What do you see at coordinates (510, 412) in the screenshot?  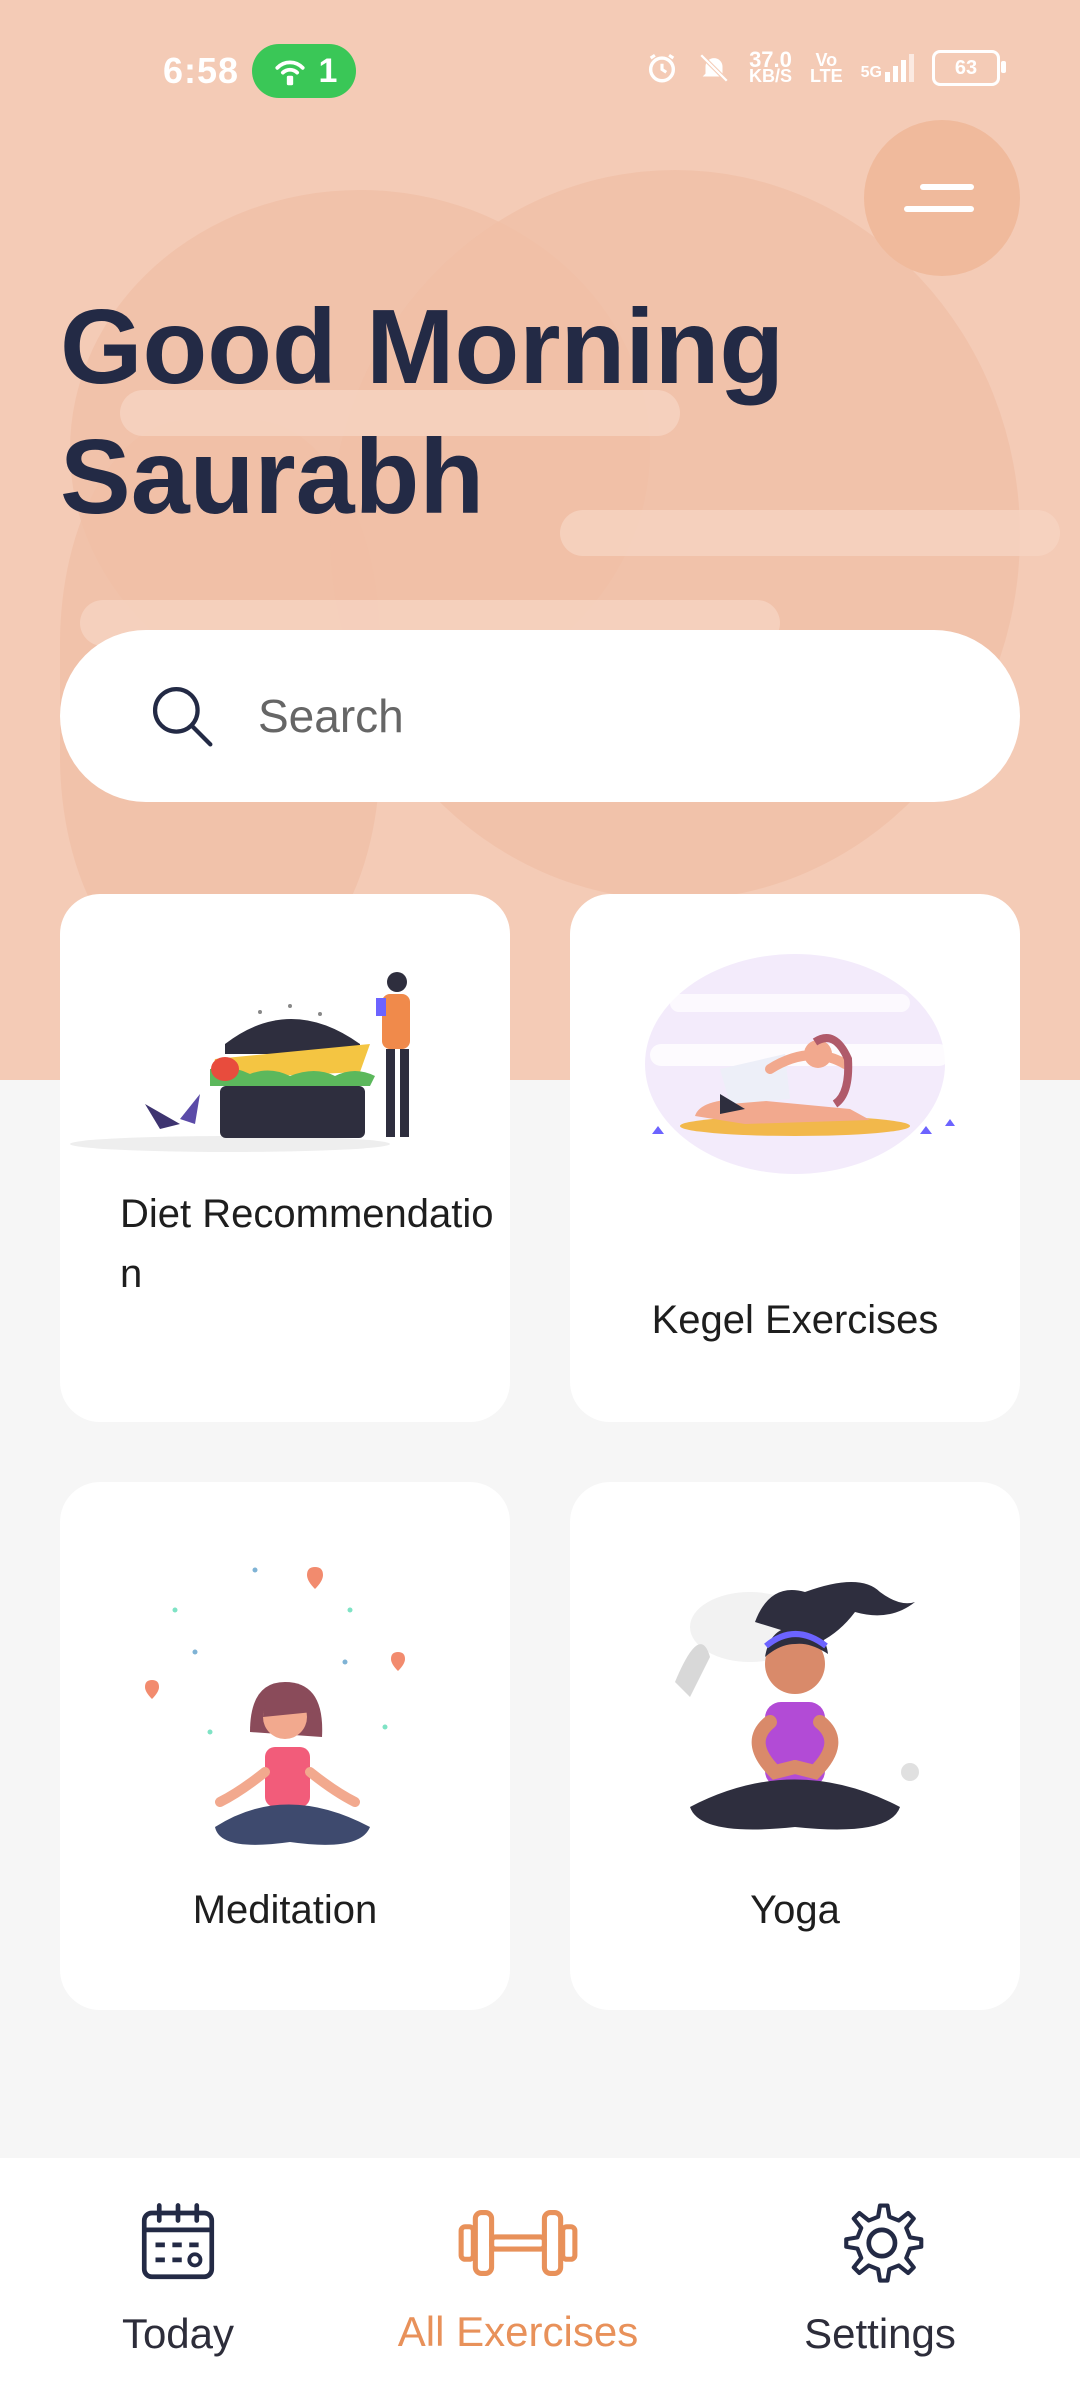 I see `greeting-title: Good Morning Saurabh` at bounding box center [510, 412].